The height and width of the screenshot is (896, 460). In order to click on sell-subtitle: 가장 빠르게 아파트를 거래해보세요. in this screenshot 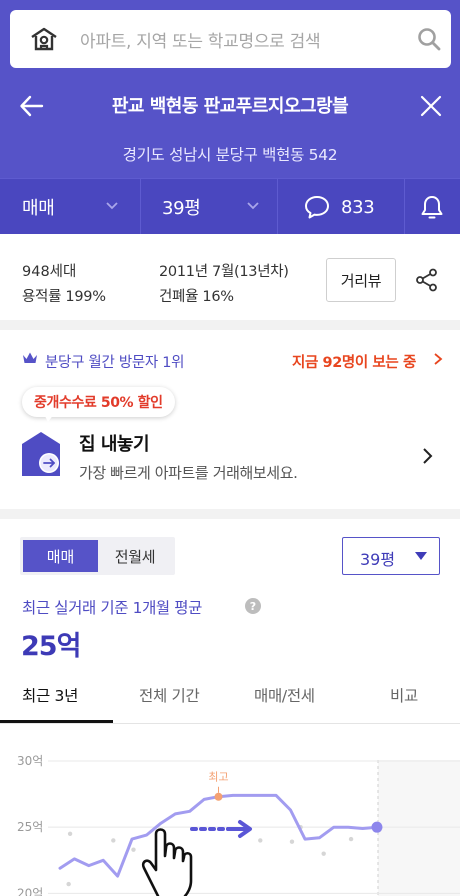, I will do `click(188, 473)`.